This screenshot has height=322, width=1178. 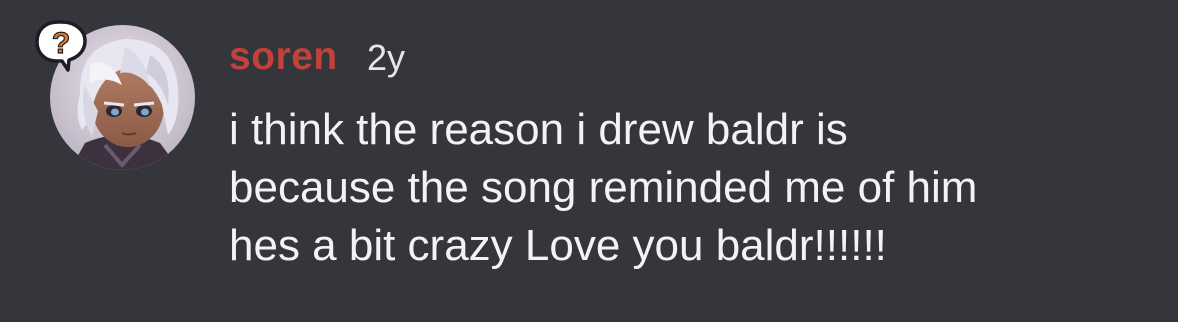 What do you see at coordinates (558, 245) in the screenshot?
I see `message-line: hes a bit crazy Love you baldr!!!!!!` at bounding box center [558, 245].